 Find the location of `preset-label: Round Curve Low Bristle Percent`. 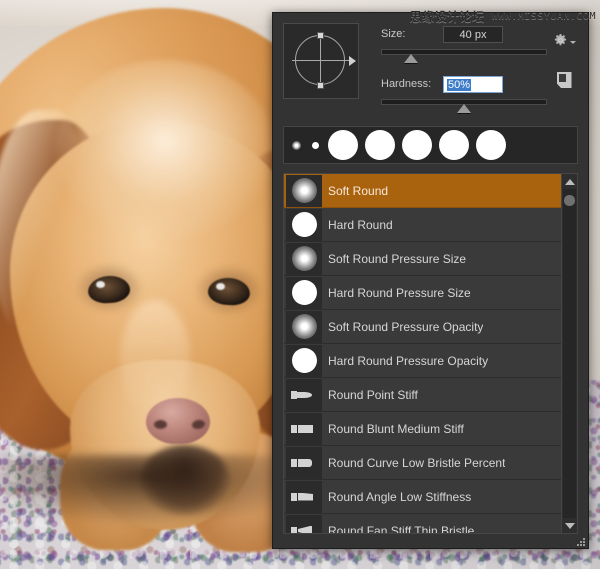

preset-label: Round Curve Low Bristle Percent is located at coordinates (417, 462).